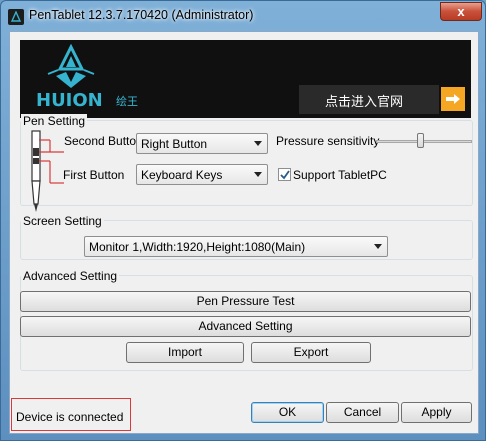  What do you see at coordinates (420, 140) in the screenshot?
I see `pressure-slider-thumb` at bounding box center [420, 140].